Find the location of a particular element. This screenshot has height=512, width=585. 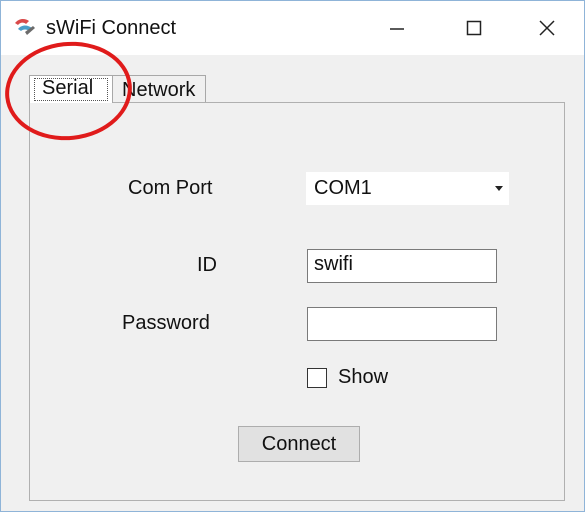

tab-serial: Serial is located at coordinates (71, 89).